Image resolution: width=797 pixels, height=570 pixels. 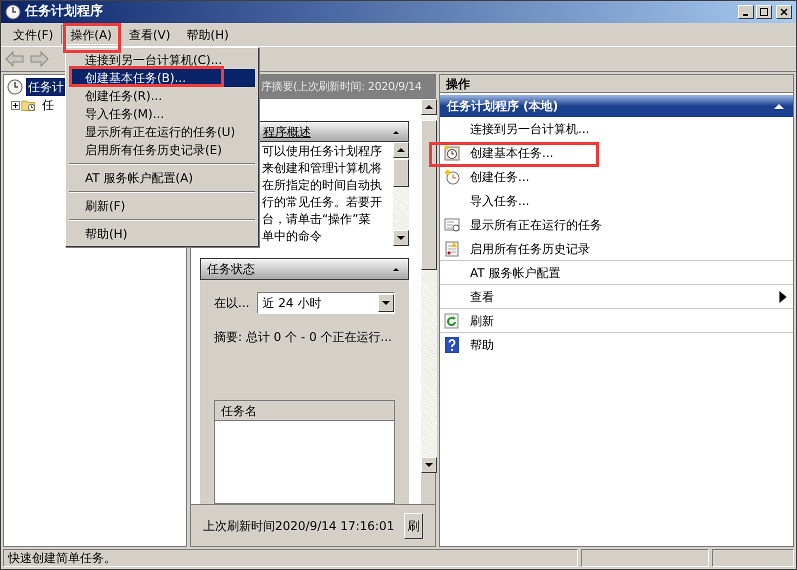 I want to click on period-dropdown: 近 24 小时, so click(x=326, y=303).